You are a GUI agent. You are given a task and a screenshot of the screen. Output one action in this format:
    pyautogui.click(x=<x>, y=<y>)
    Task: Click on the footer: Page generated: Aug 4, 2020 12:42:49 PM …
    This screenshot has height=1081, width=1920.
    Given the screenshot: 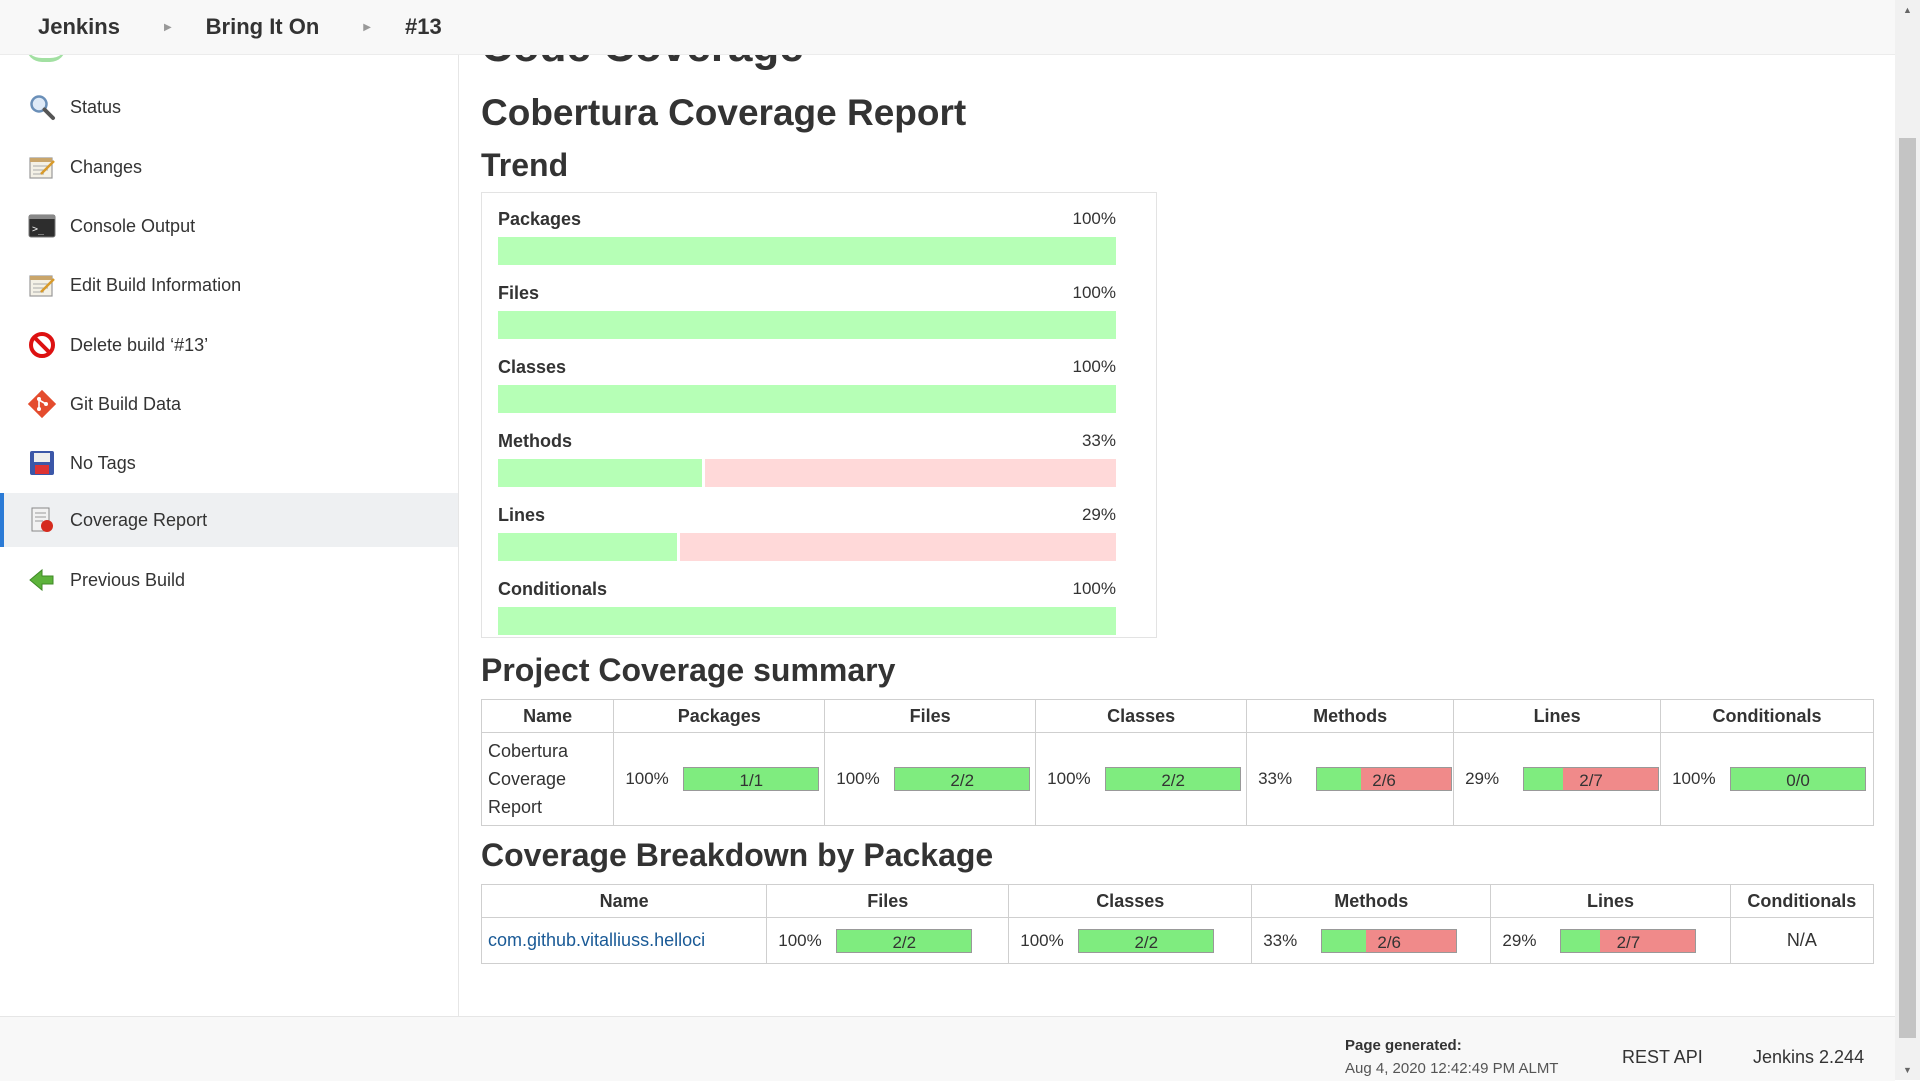 What is the action you would take?
    pyautogui.click(x=947, y=1048)
    